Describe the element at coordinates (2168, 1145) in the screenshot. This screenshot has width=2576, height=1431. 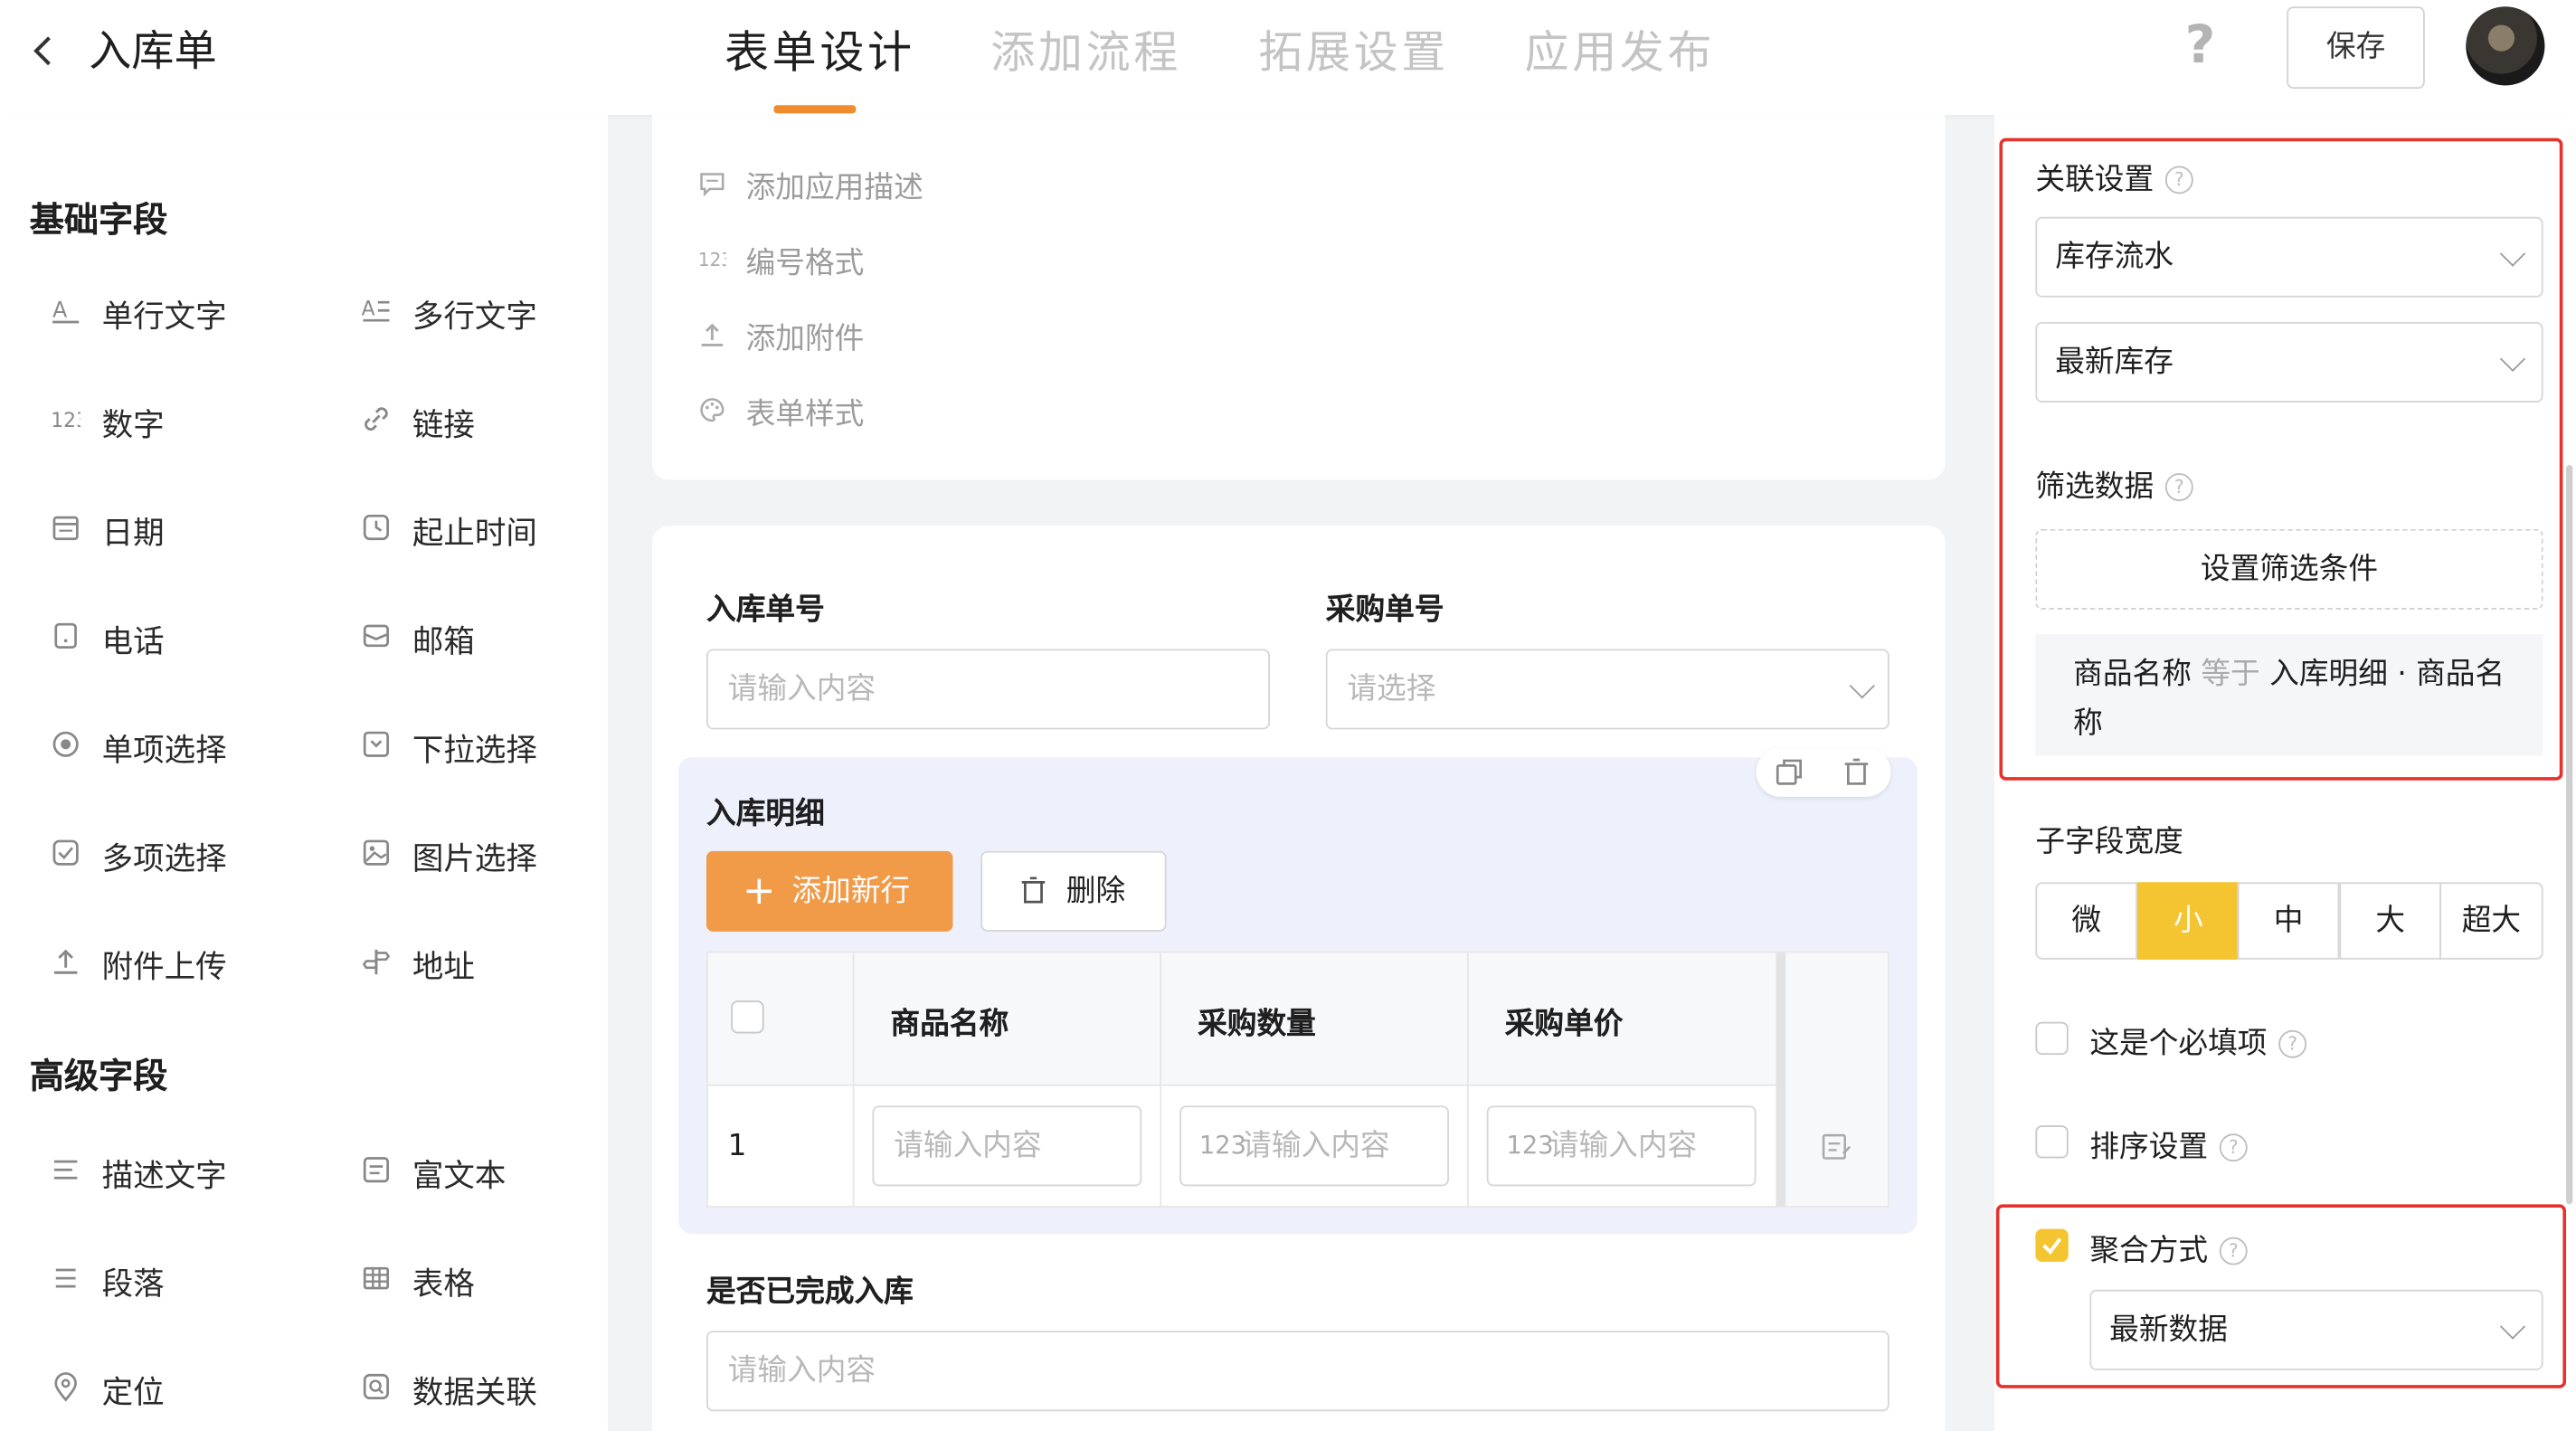
I see `sort-label: 排序设置?` at that location.